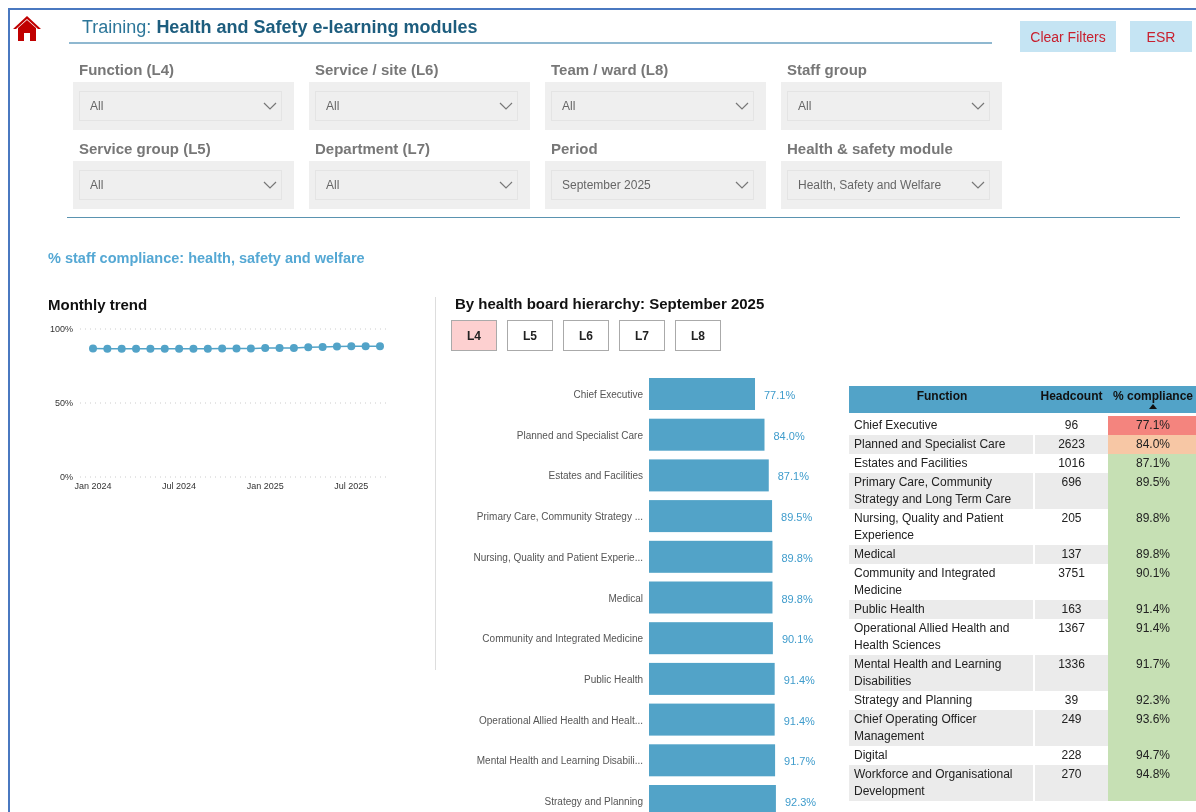 The width and height of the screenshot is (1196, 812). Describe the element at coordinates (98, 304) in the screenshot. I see `chart-title: Monthly trend` at that location.